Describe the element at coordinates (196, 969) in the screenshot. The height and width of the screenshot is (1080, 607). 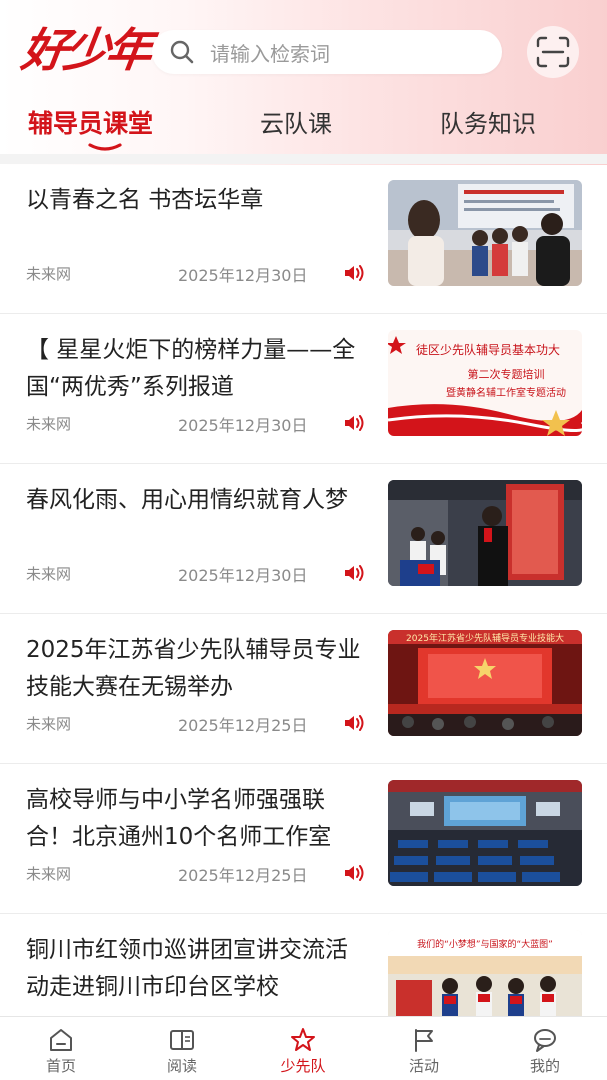
I see `article-title: 铜川市红领巾巡讲团宣讲交流活动走进铜川市印台区学校` at that location.